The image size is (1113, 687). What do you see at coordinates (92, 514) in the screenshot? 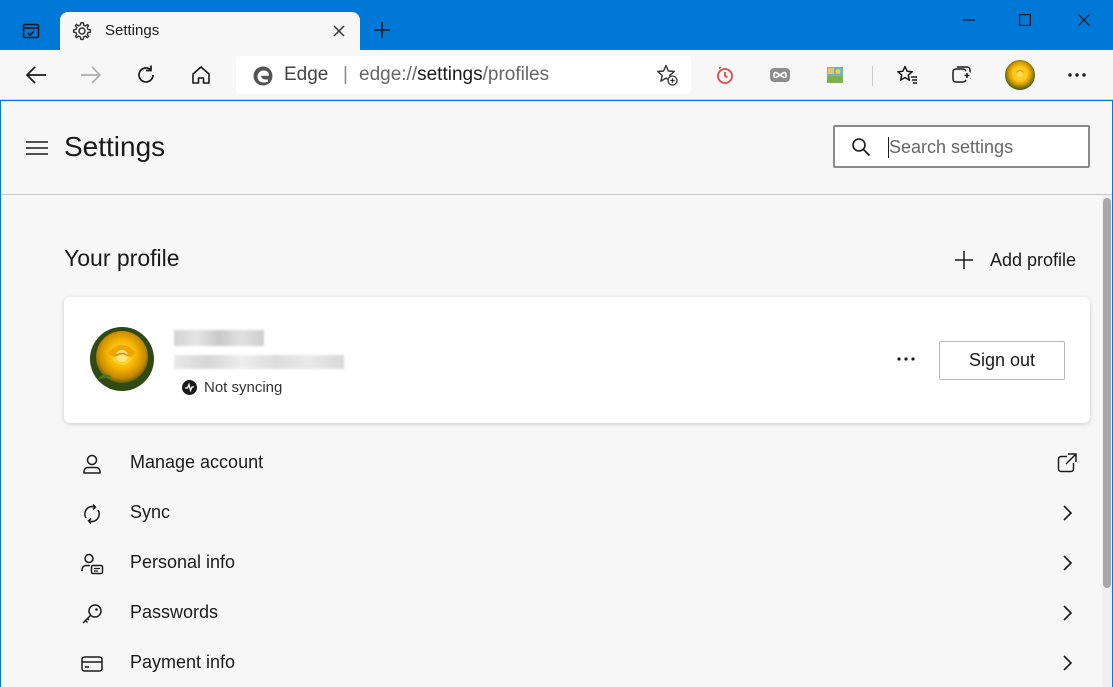
I see `sync-icon` at bounding box center [92, 514].